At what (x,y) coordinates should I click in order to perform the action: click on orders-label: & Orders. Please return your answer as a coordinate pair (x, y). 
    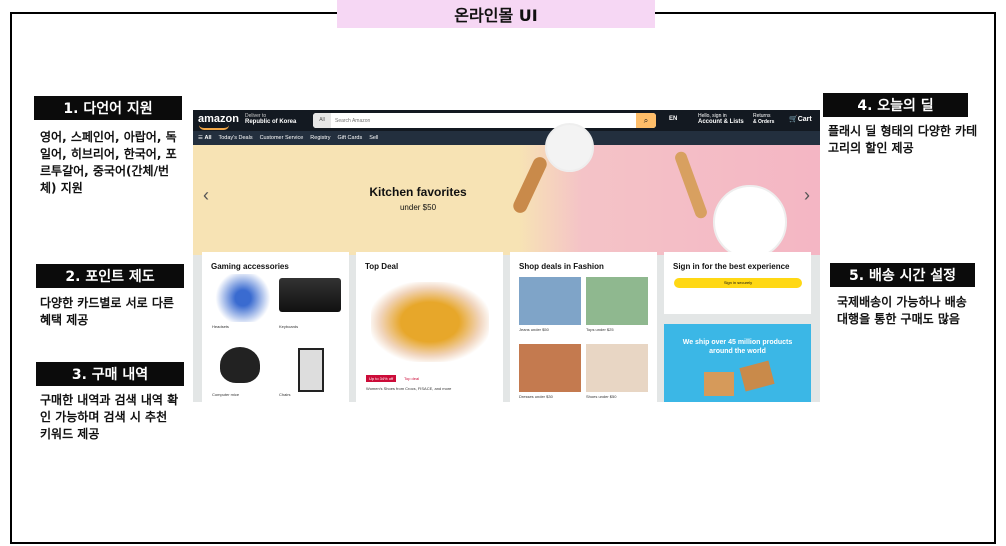
    Looking at the image, I should click on (764, 122).